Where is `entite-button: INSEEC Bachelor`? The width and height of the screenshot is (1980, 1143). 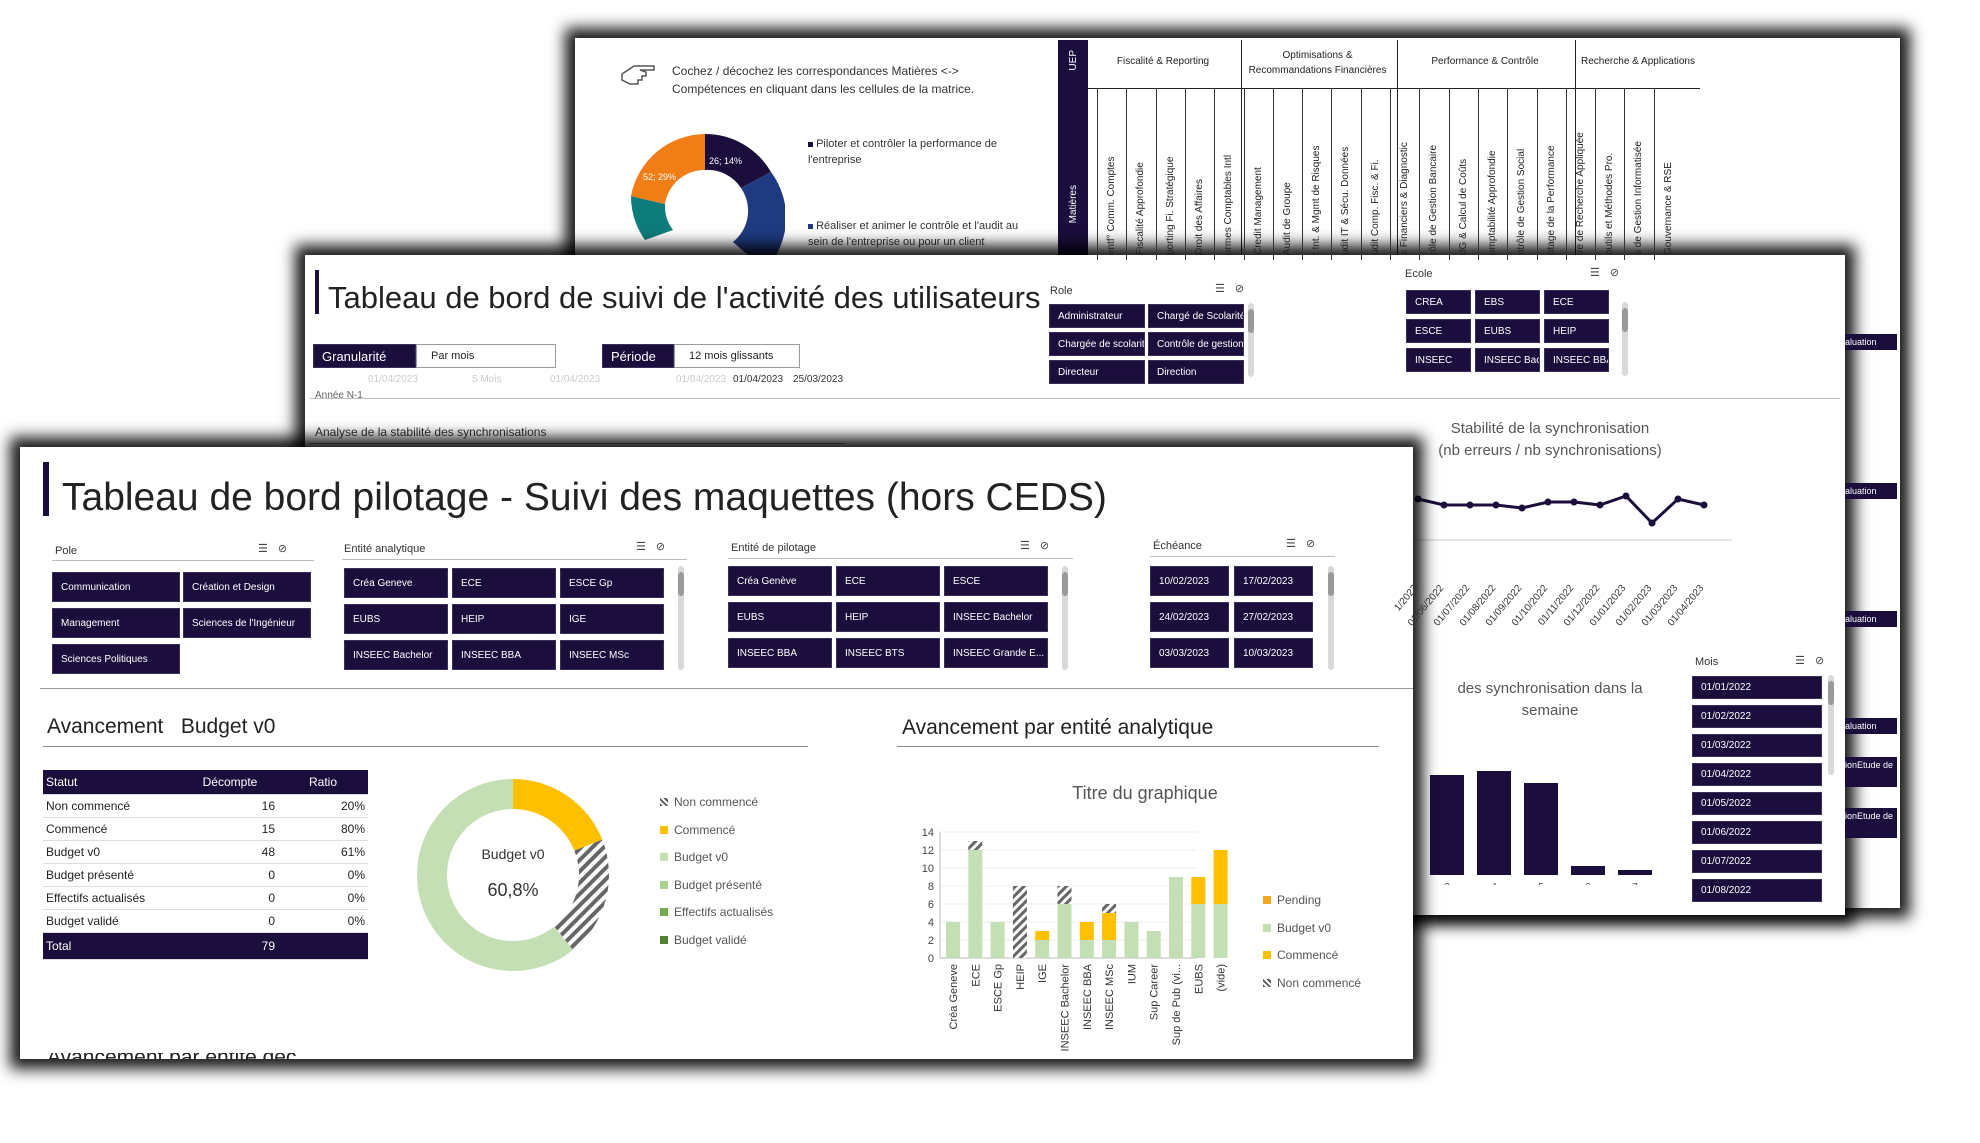 entite-button: INSEEC Bachelor is located at coordinates (396, 655).